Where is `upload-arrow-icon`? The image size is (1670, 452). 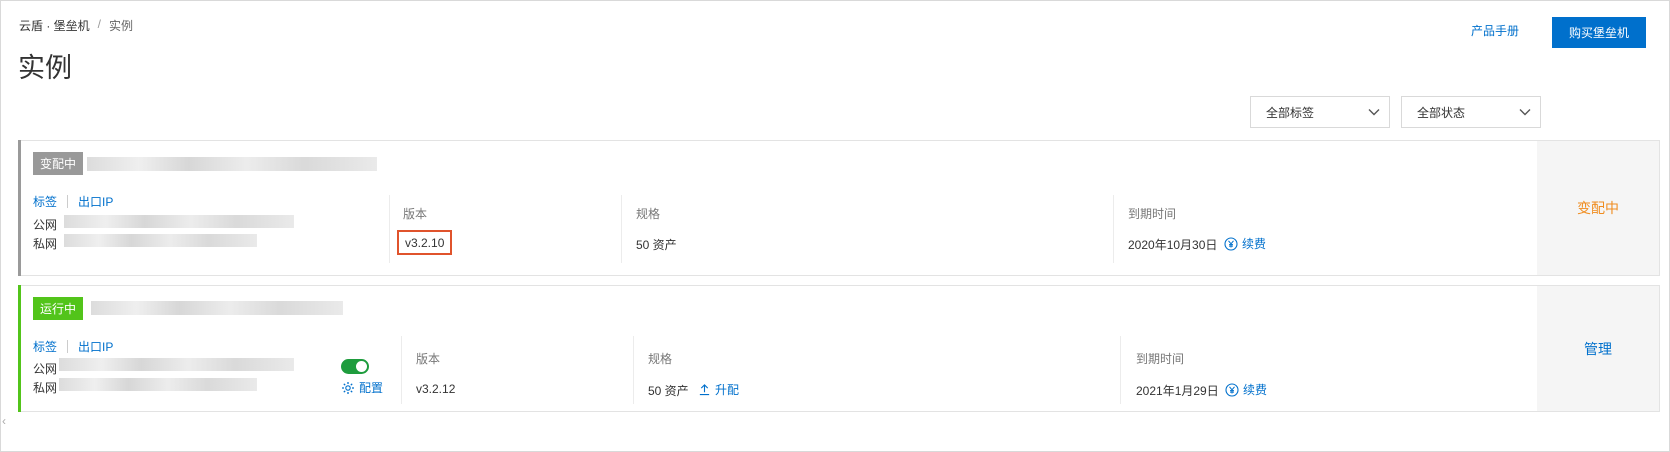 upload-arrow-icon is located at coordinates (704, 390).